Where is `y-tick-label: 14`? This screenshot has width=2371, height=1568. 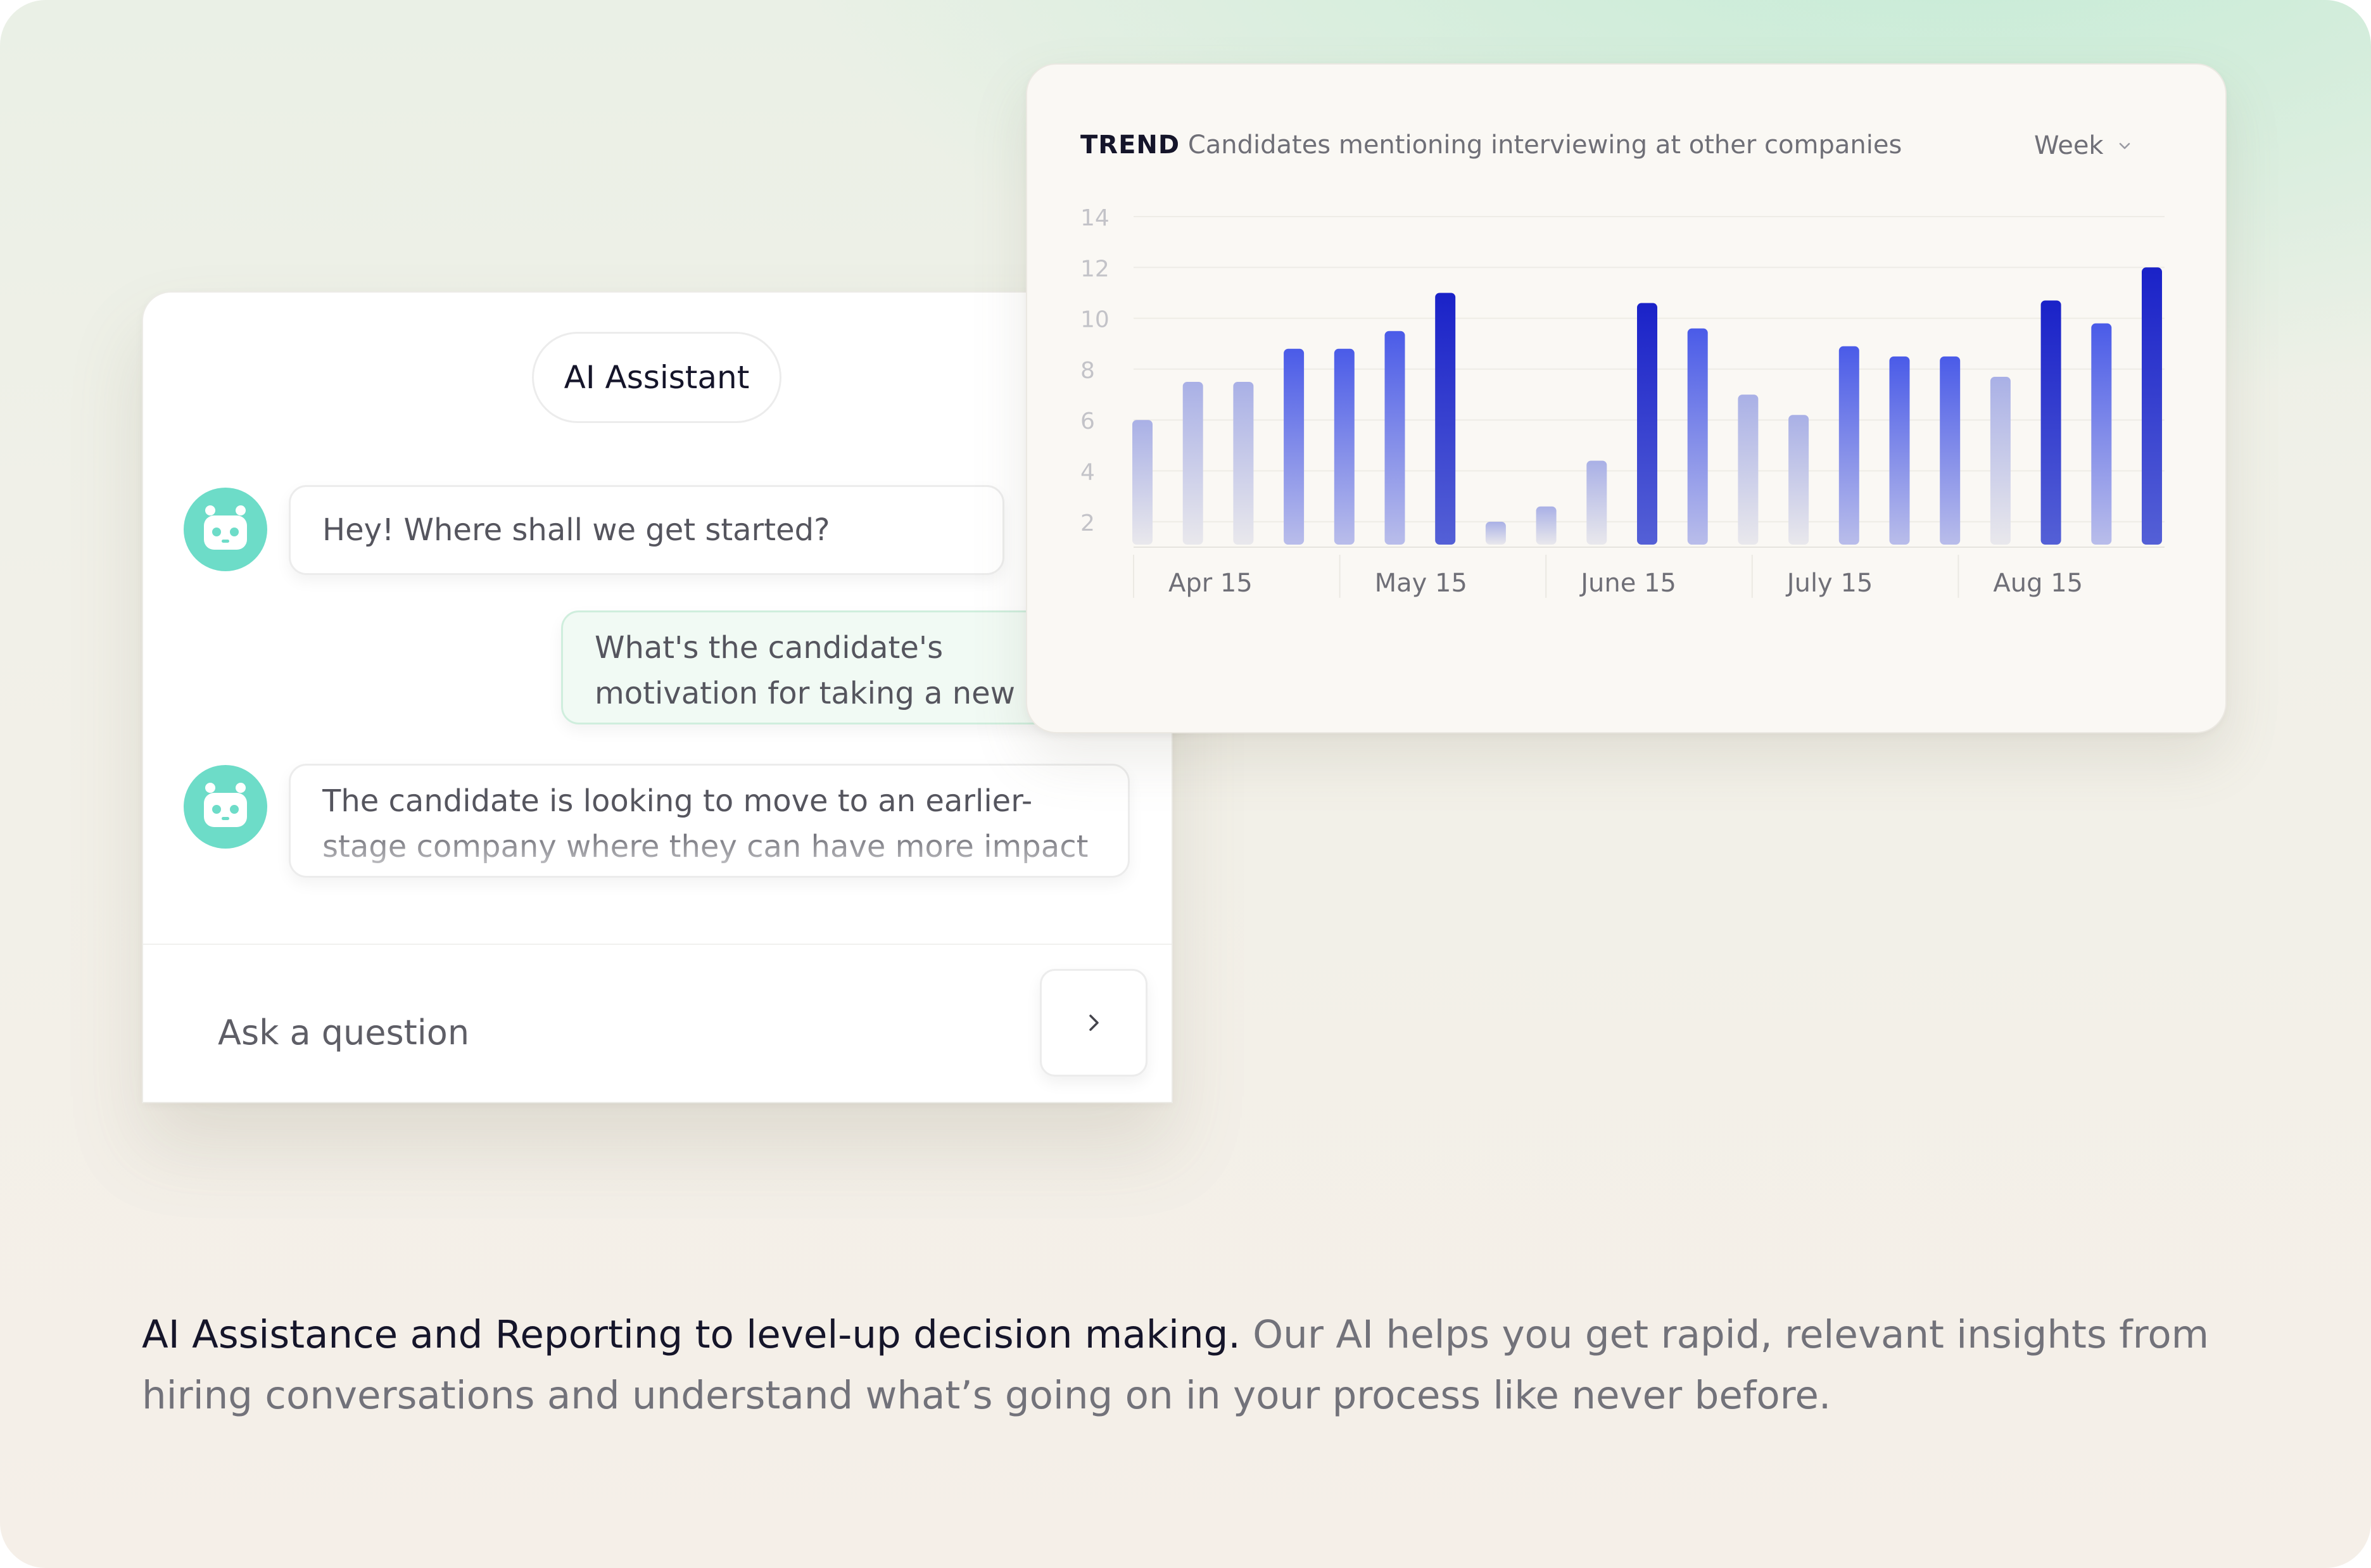 y-tick-label: 14 is located at coordinates (1095, 218).